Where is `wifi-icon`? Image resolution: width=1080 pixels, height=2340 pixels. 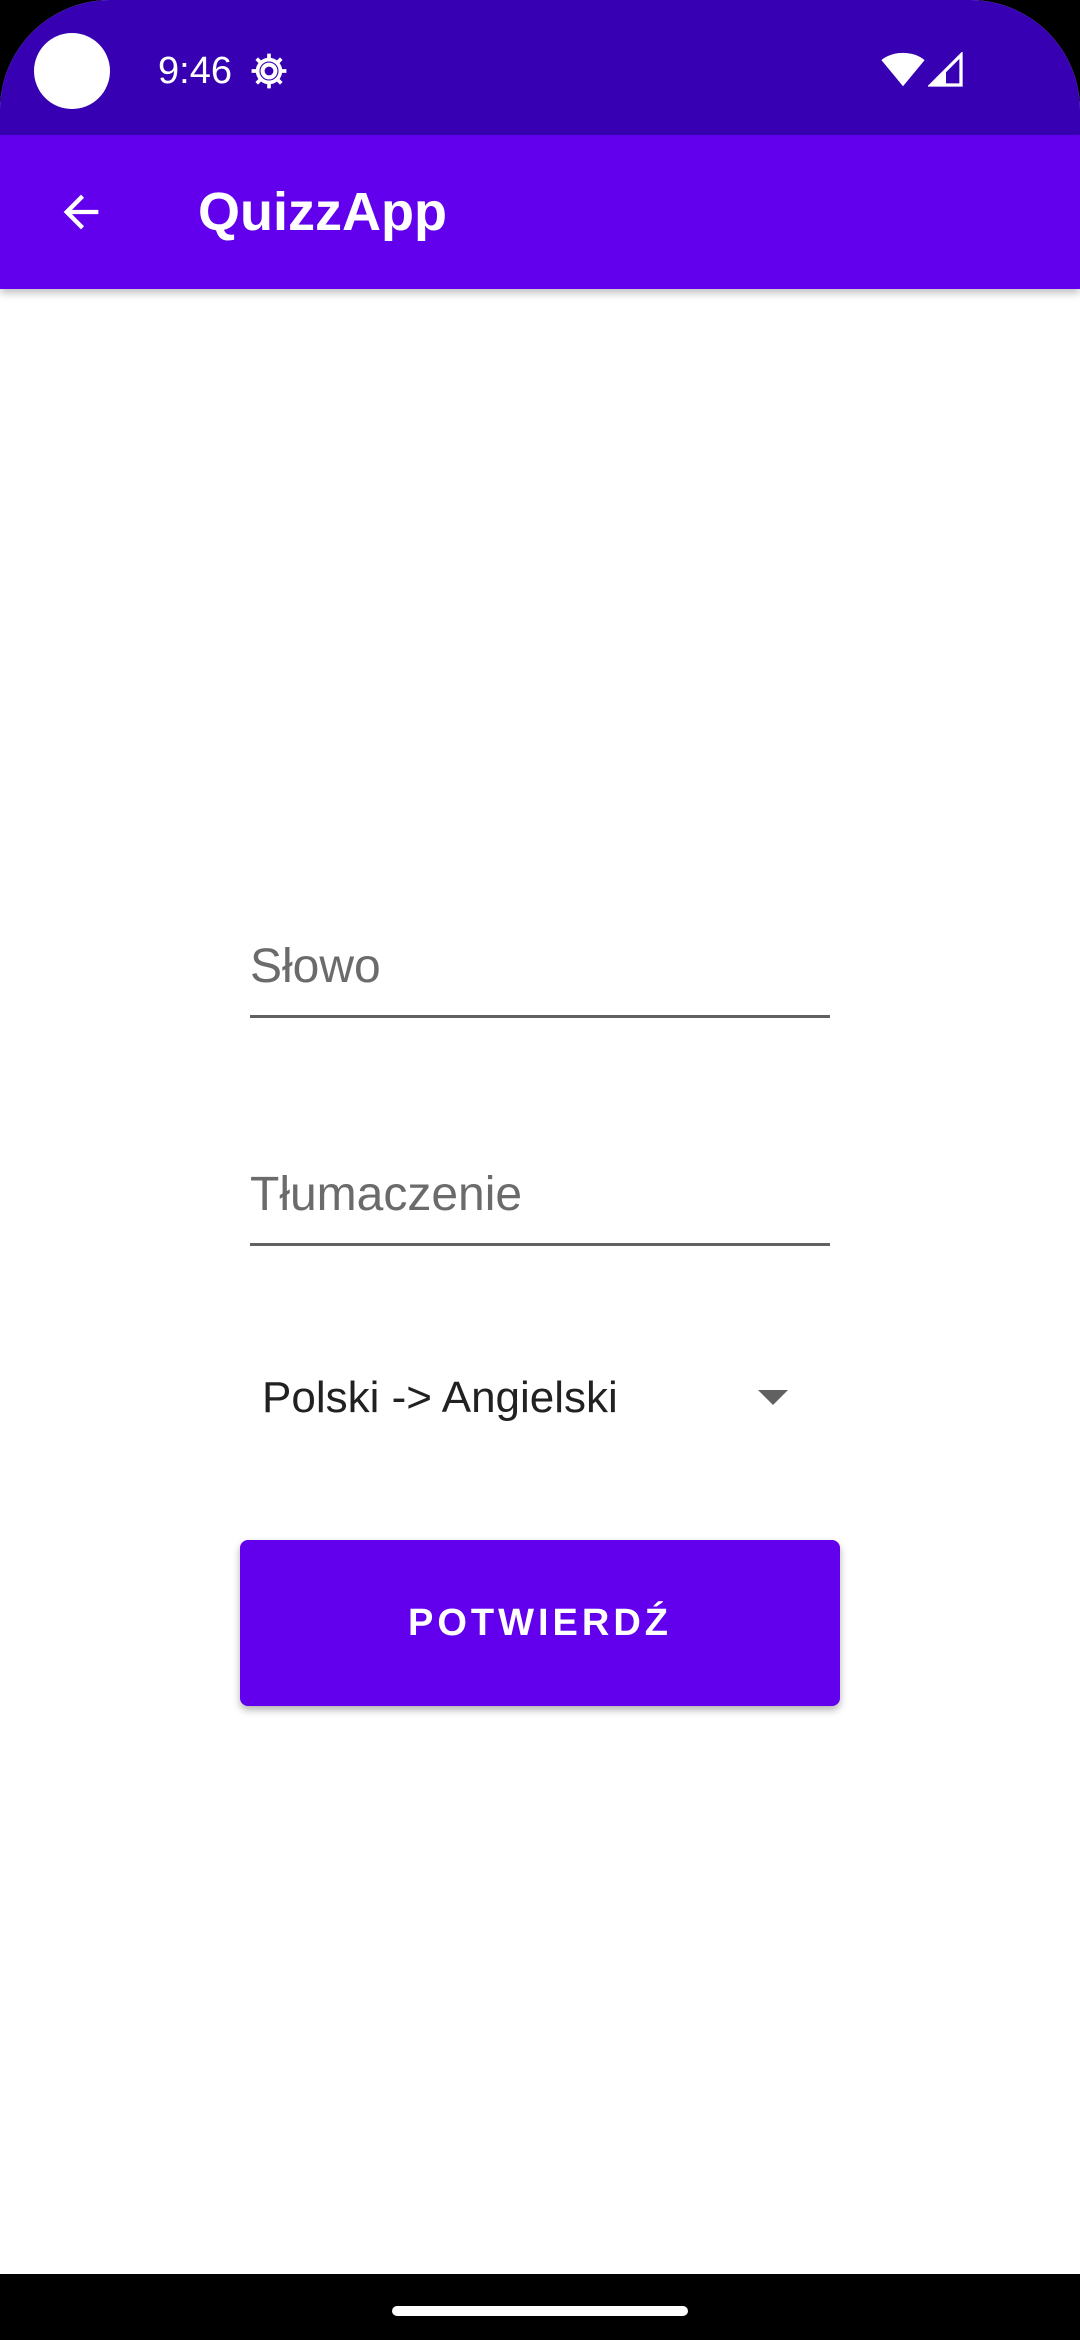 wifi-icon is located at coordinates (903, 69).